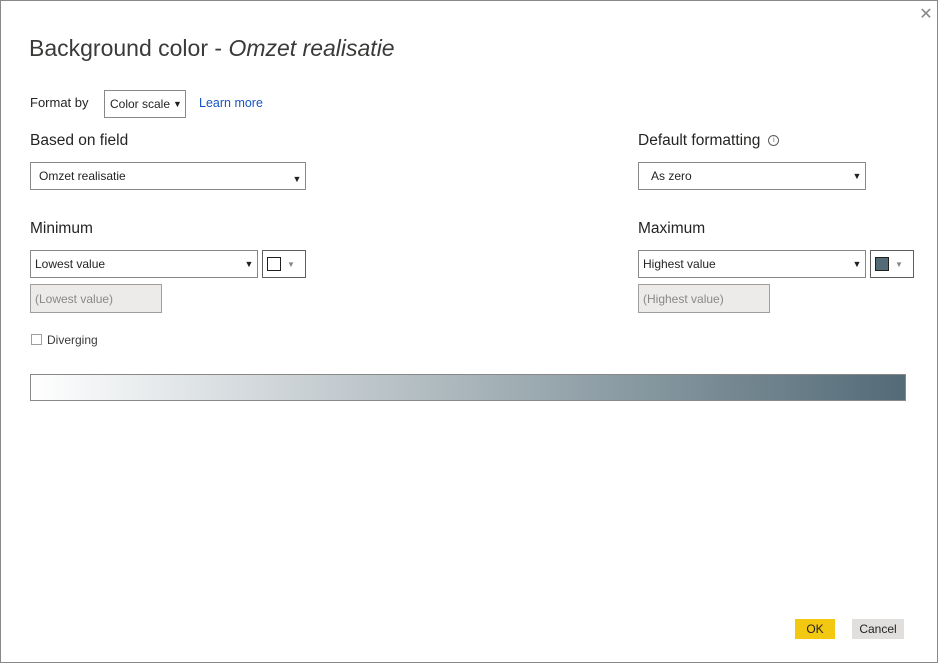 This screenshot has width=938, height=663. What do you see at coordinates (284, 264) in the screenshot?
I see `minimum-color-picker: ▼` at bounding box center [284, 264].